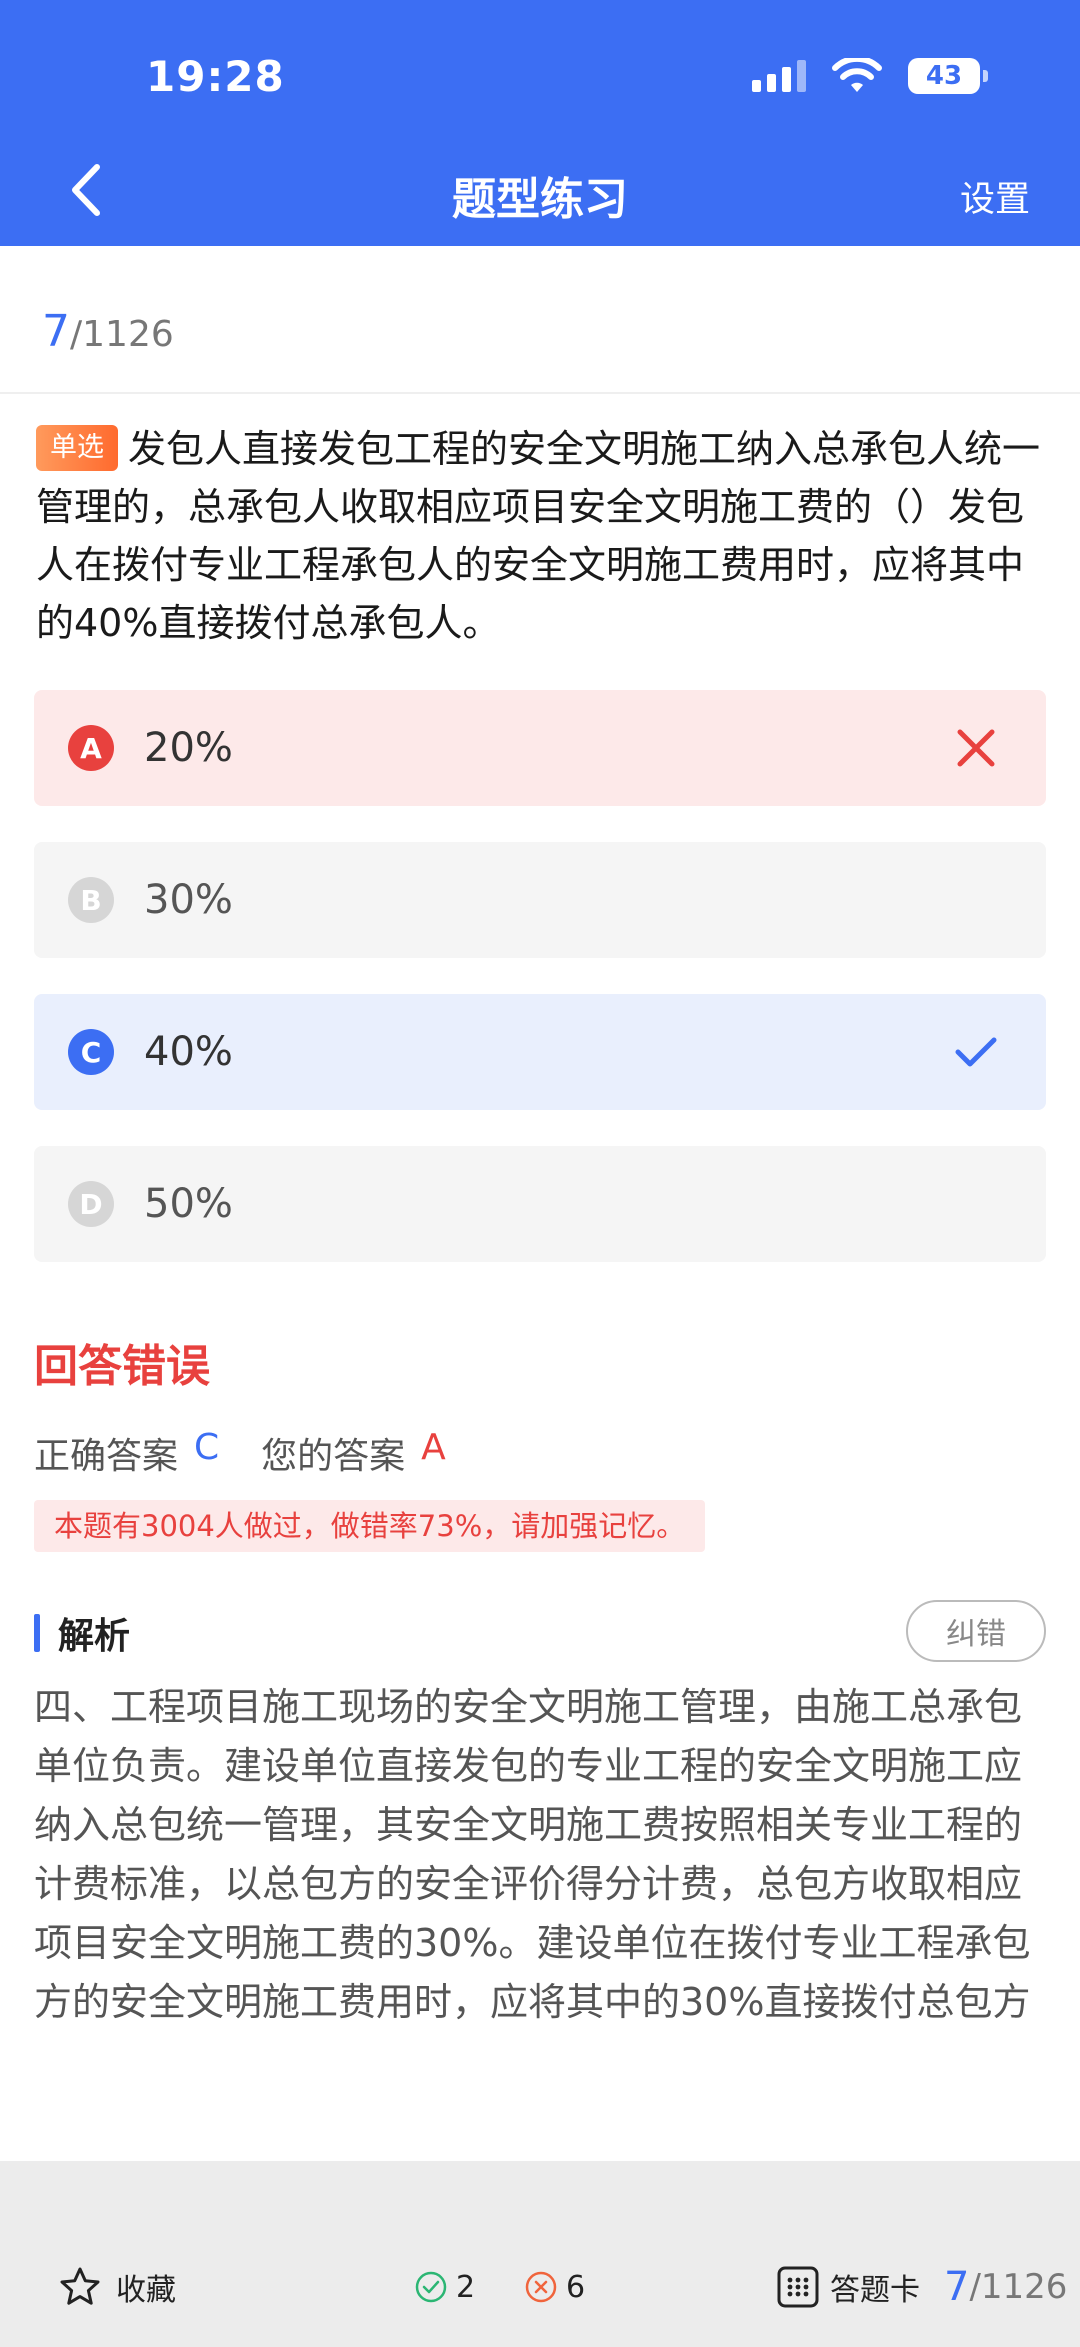  I want to click on option-letter: C, so click(91, 1052).